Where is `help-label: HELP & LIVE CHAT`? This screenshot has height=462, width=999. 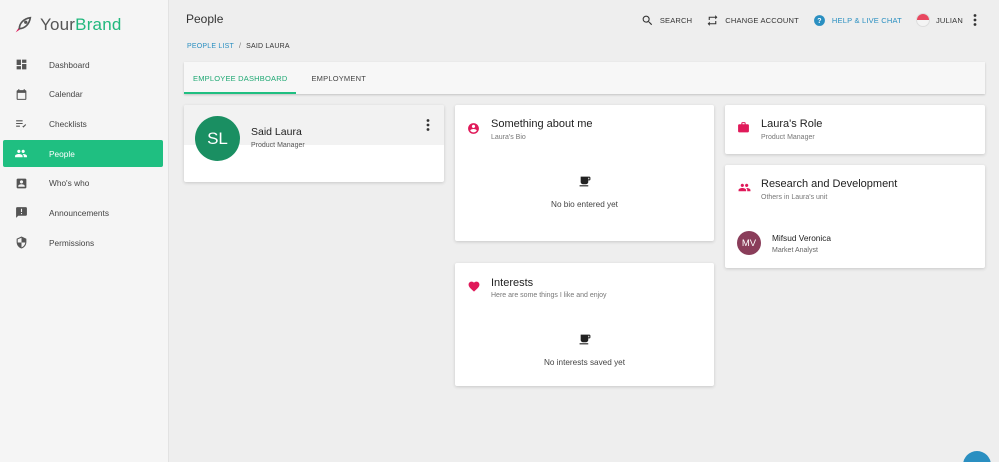
help-label: HELP & LIVE CHAT is located at coordinates (866, 20).